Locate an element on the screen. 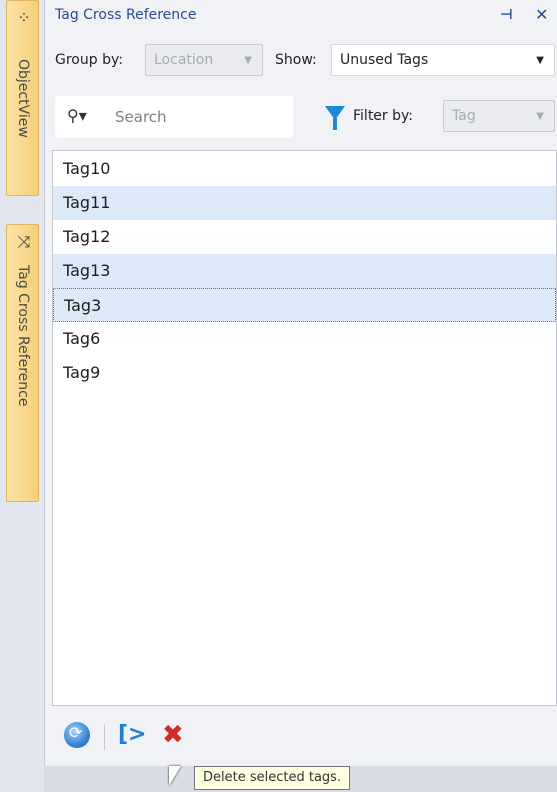 Image resolution: width=557 pixels, height=792 pixels. list-item: Tag9 is located at coordinates (304, 373).